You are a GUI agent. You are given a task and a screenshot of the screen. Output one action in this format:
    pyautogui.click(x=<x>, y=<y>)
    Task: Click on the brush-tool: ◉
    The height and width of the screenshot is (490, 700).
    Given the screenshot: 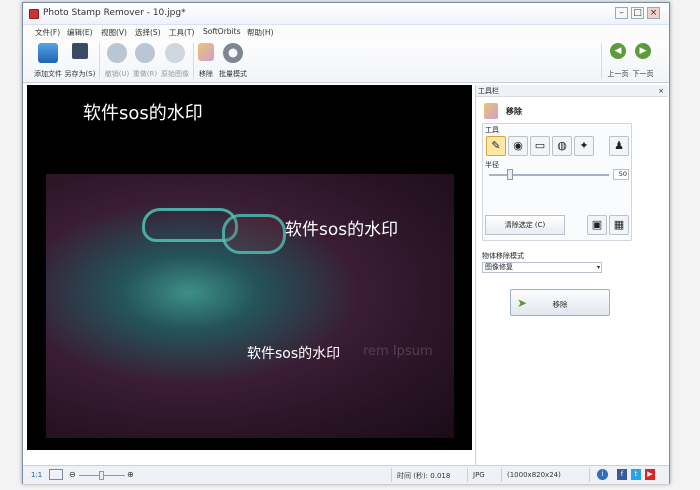 What is the action you would take?
    pyautogui.click(x=518, y=146)
    